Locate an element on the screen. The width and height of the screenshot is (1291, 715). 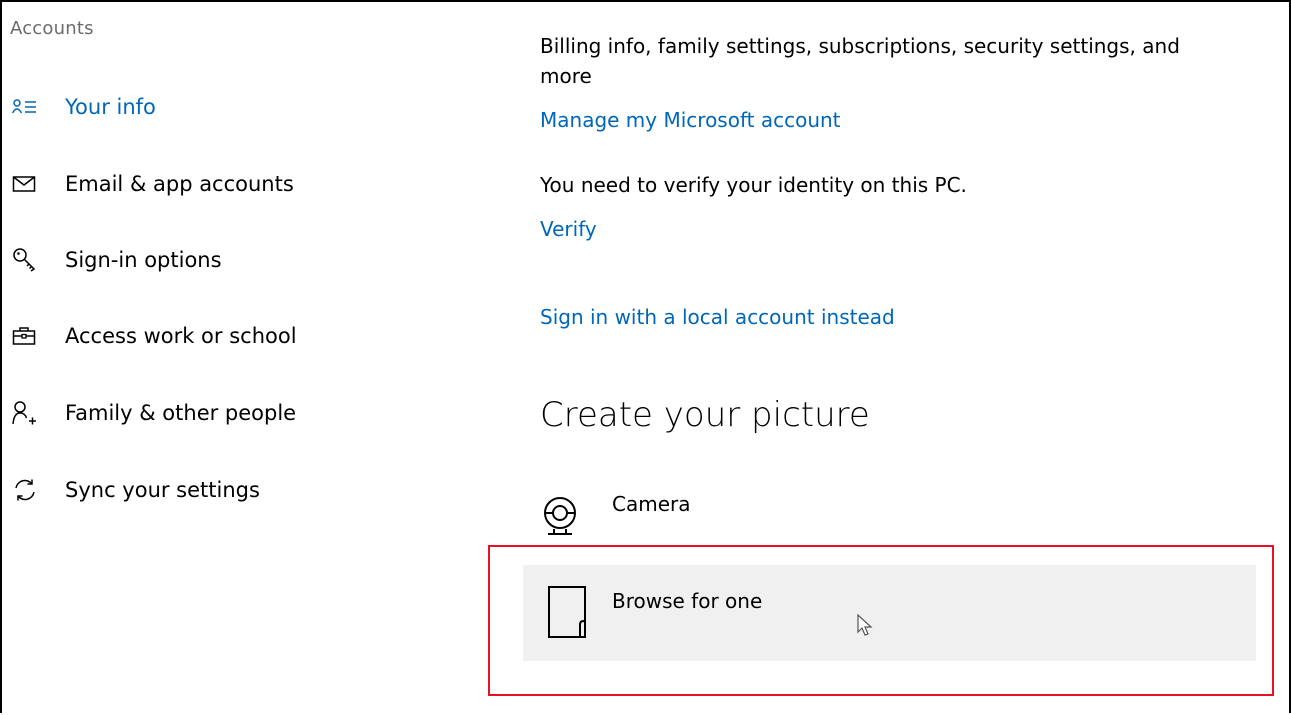
sidebar-item-label: Sign-in options is located at coordinates (143, 260).